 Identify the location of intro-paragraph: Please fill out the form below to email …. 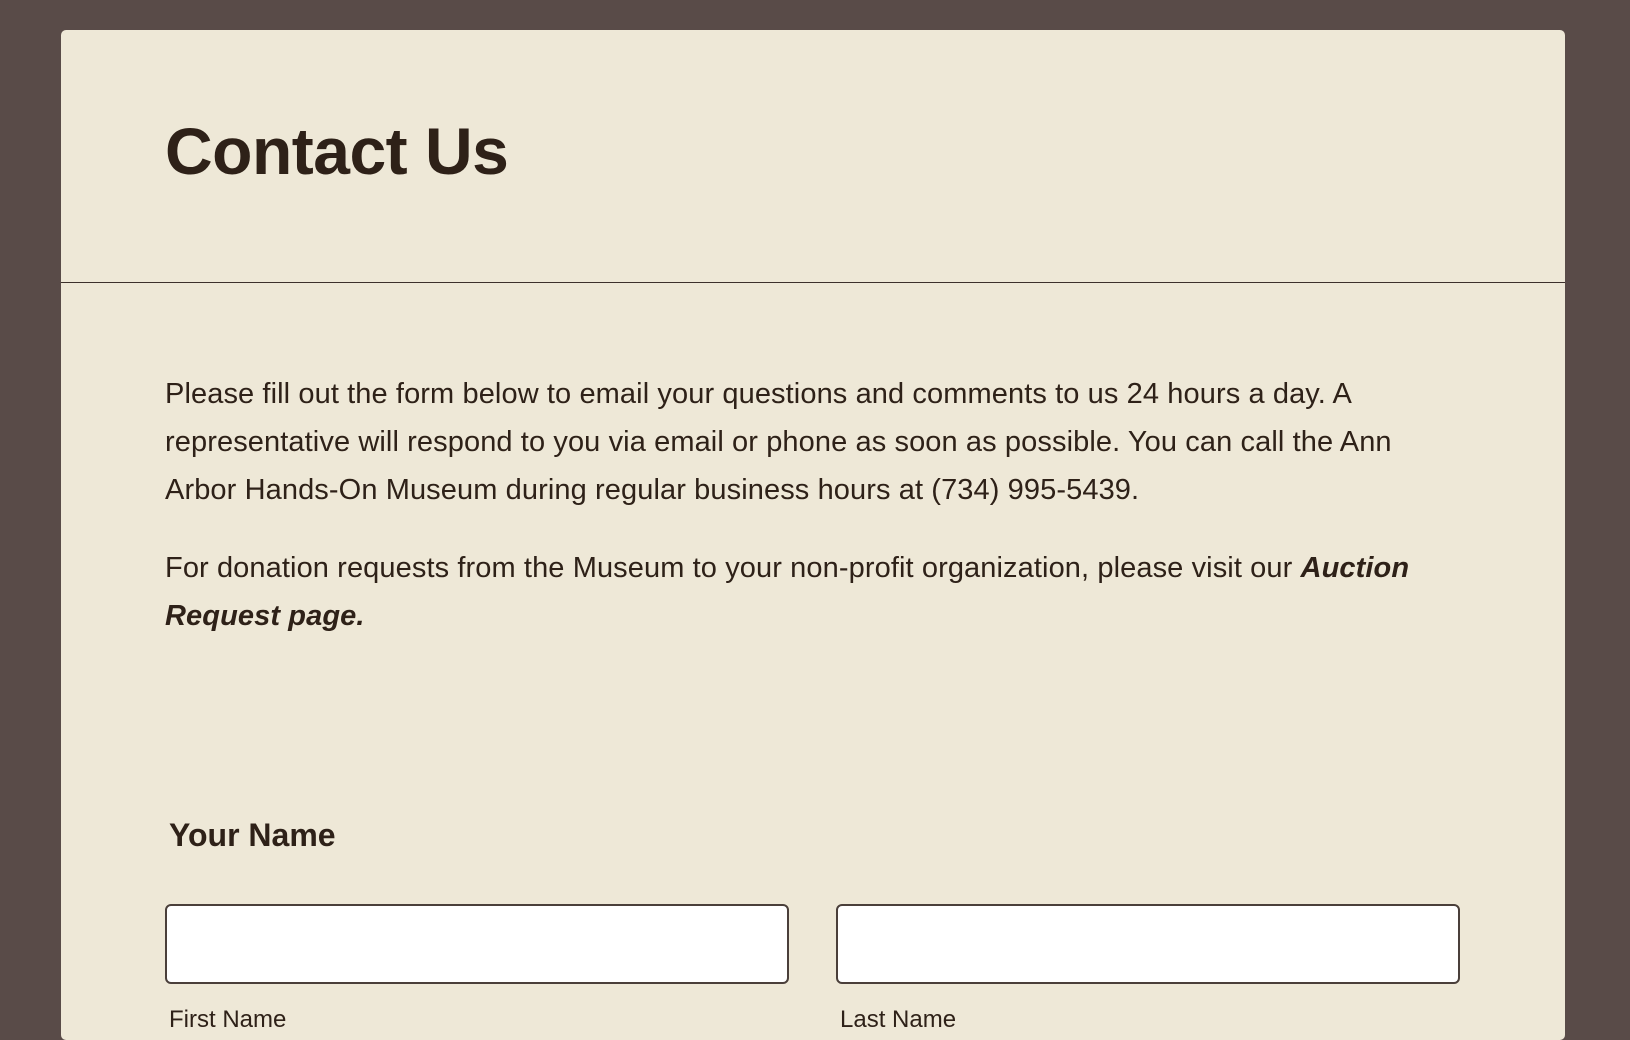
(778, 442).